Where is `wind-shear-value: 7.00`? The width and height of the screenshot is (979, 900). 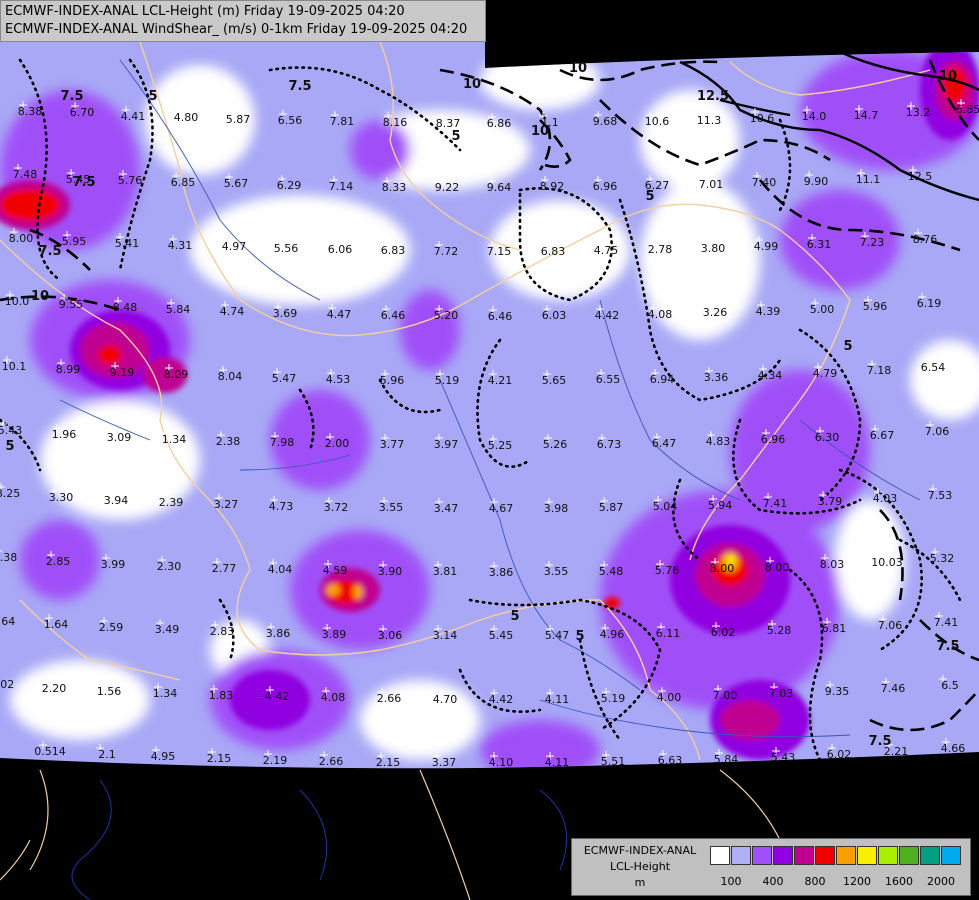
wind-shear-value: 7.00 is located at coordinates (725, 695).